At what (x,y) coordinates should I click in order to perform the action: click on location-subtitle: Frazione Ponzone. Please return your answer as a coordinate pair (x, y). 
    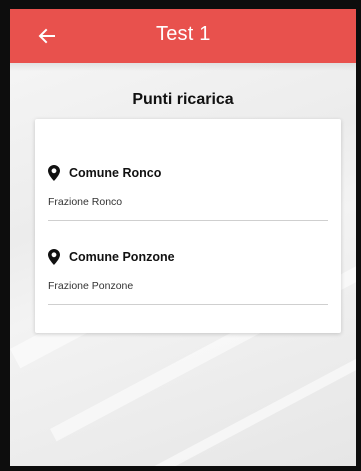
    Looking at the image, I should click on (91, 286).